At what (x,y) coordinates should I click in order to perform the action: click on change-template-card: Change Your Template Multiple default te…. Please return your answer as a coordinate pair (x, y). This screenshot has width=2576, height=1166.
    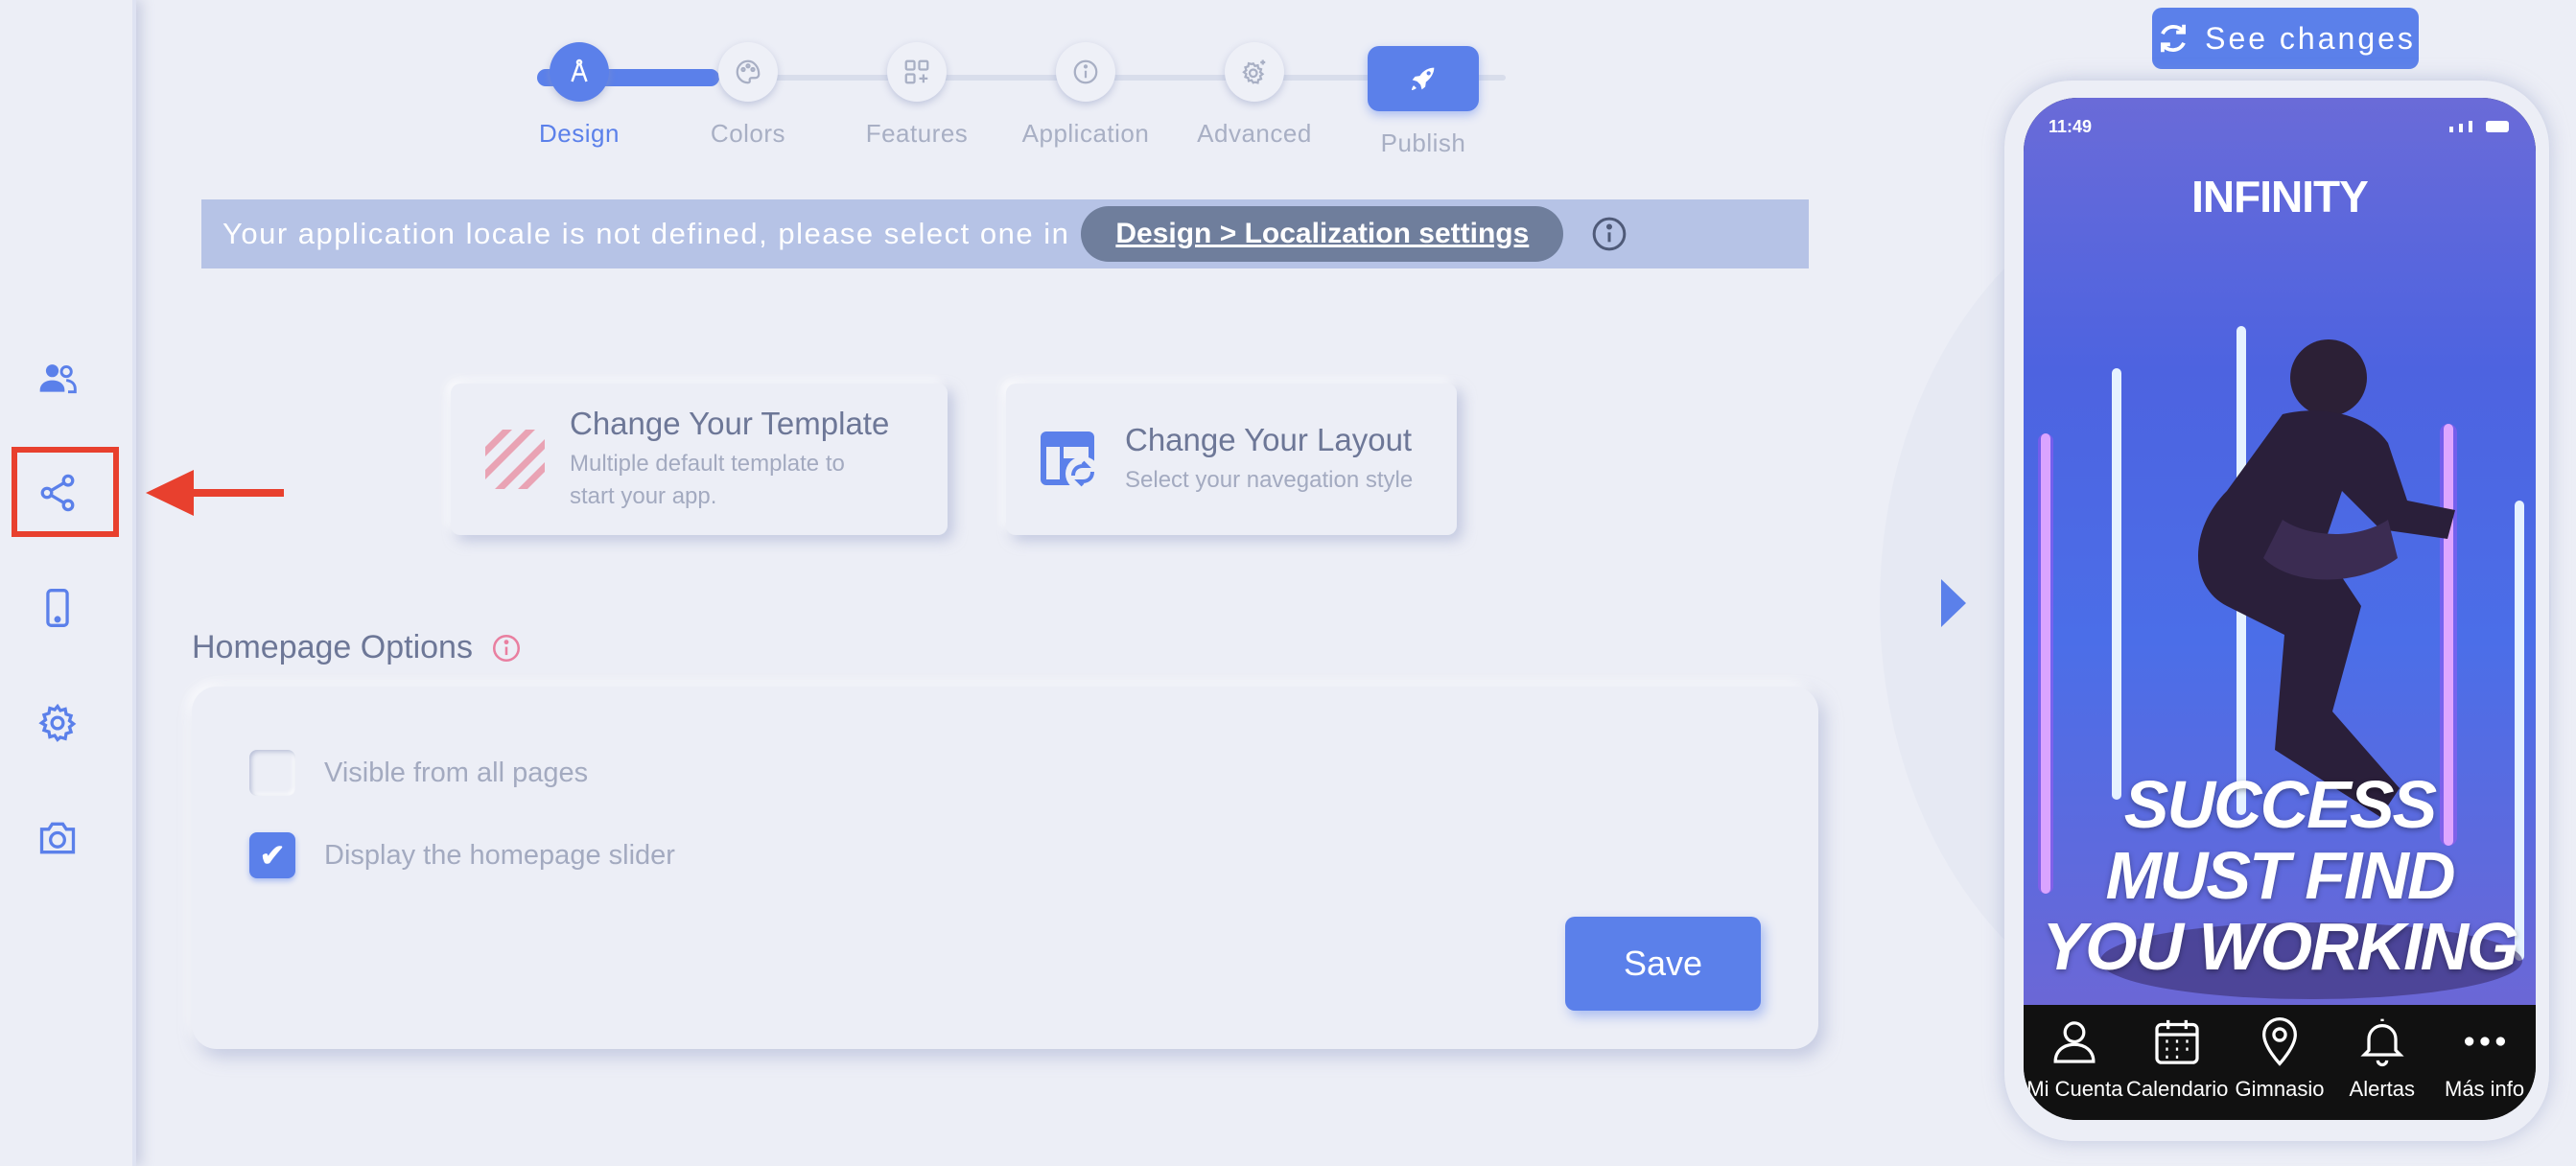
    Looking at the image, I should click on (699, 460).